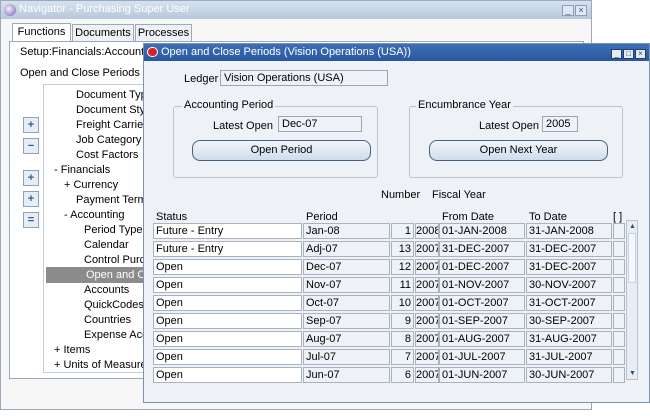 The image size is (650, 416). I want to click on tree-item: Freight Carriers, so click(110, 125).